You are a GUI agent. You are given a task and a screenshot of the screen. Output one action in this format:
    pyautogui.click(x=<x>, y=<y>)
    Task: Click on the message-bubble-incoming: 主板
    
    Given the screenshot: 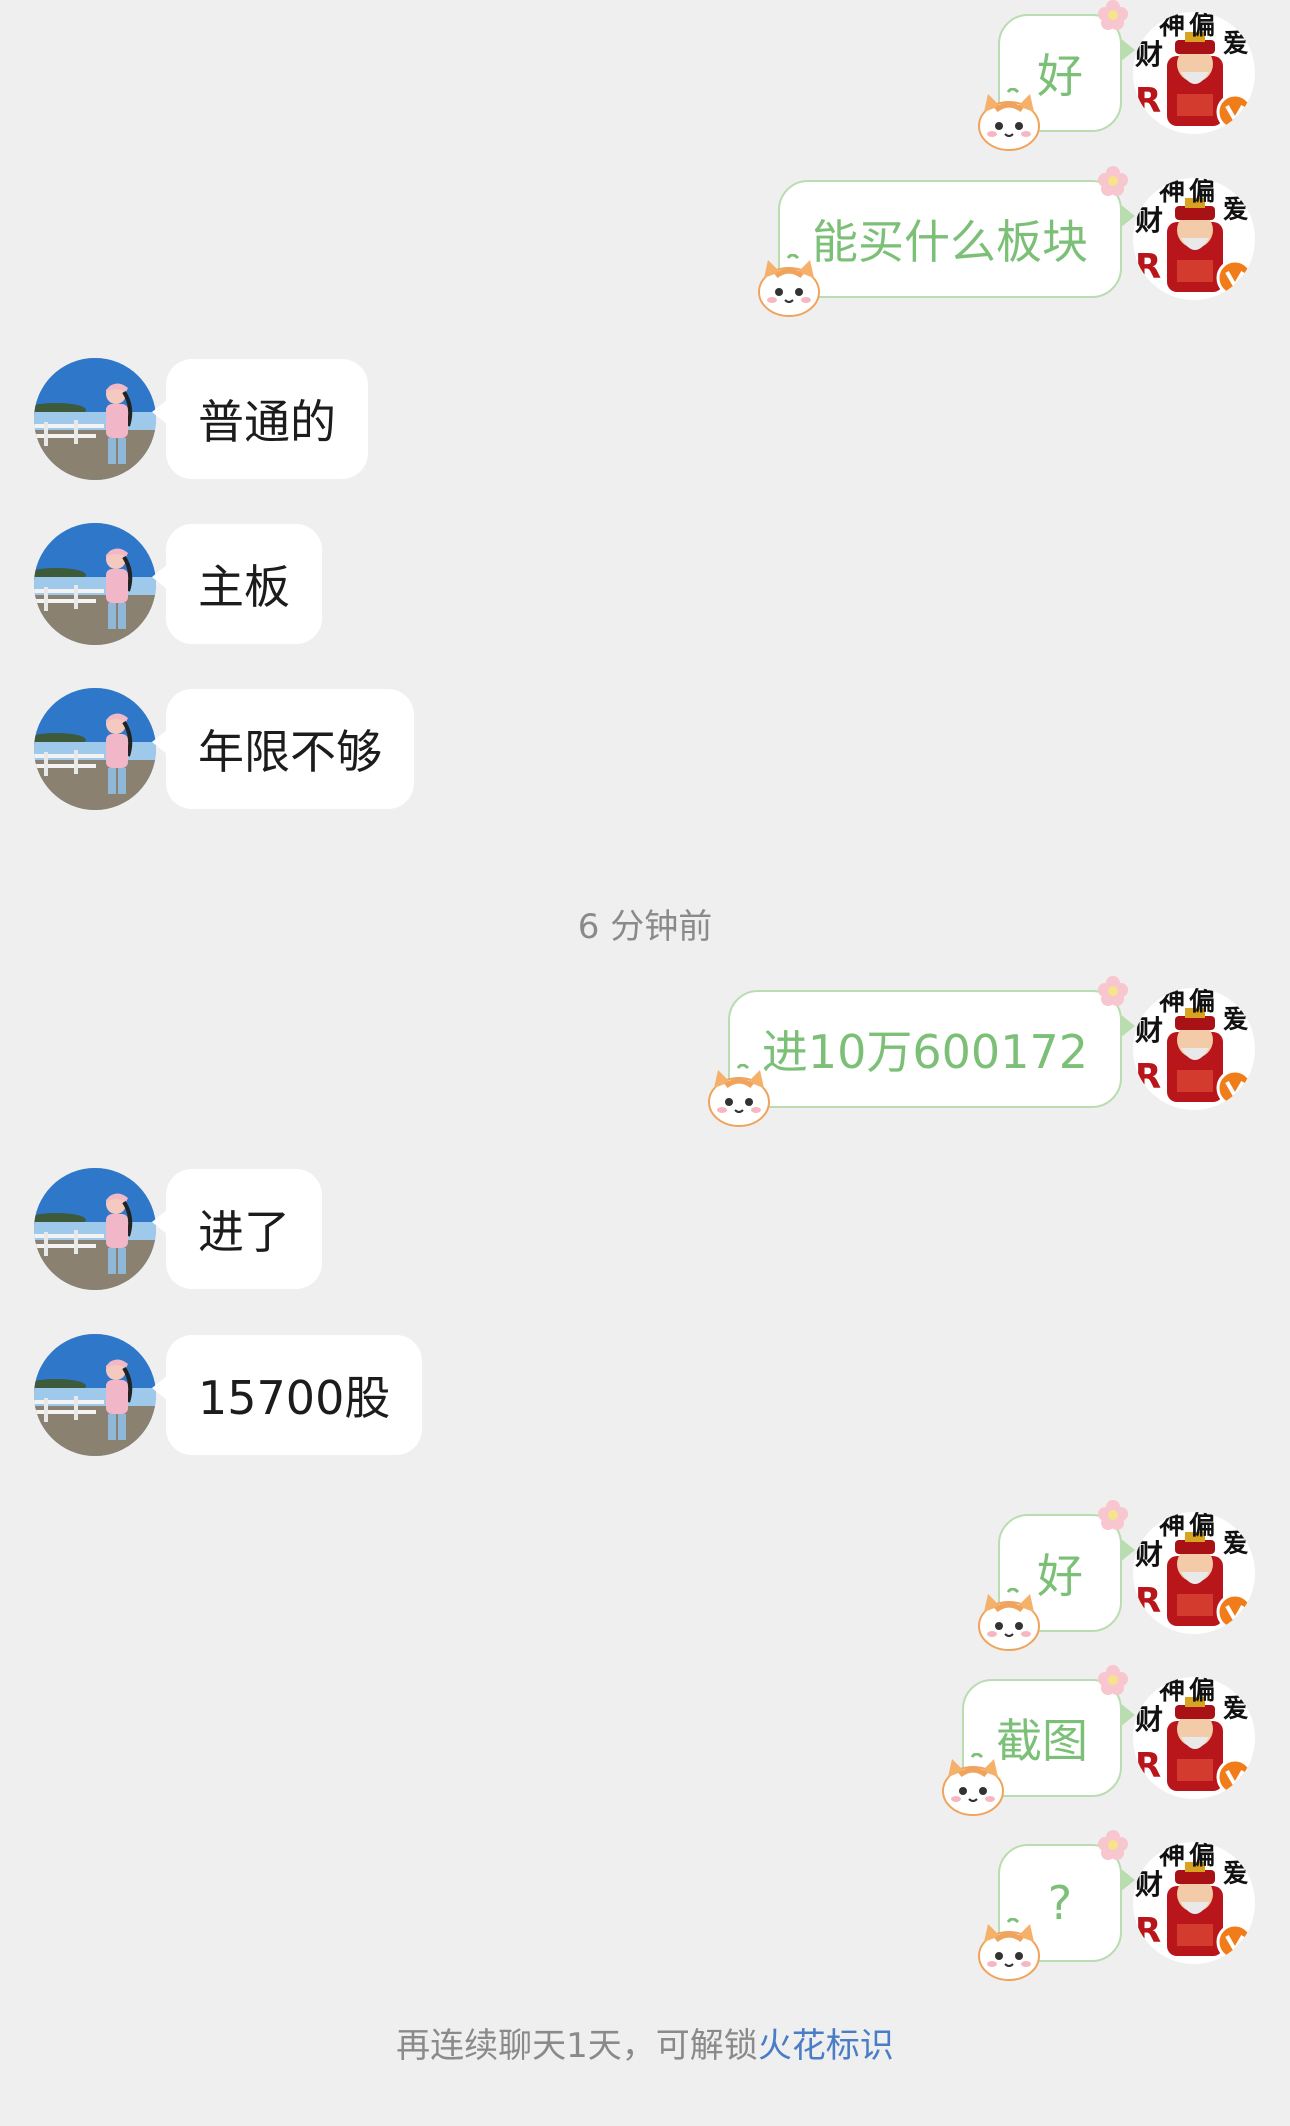 What is the action you would take?
    pyautogui.click(x=237, y=584)
    